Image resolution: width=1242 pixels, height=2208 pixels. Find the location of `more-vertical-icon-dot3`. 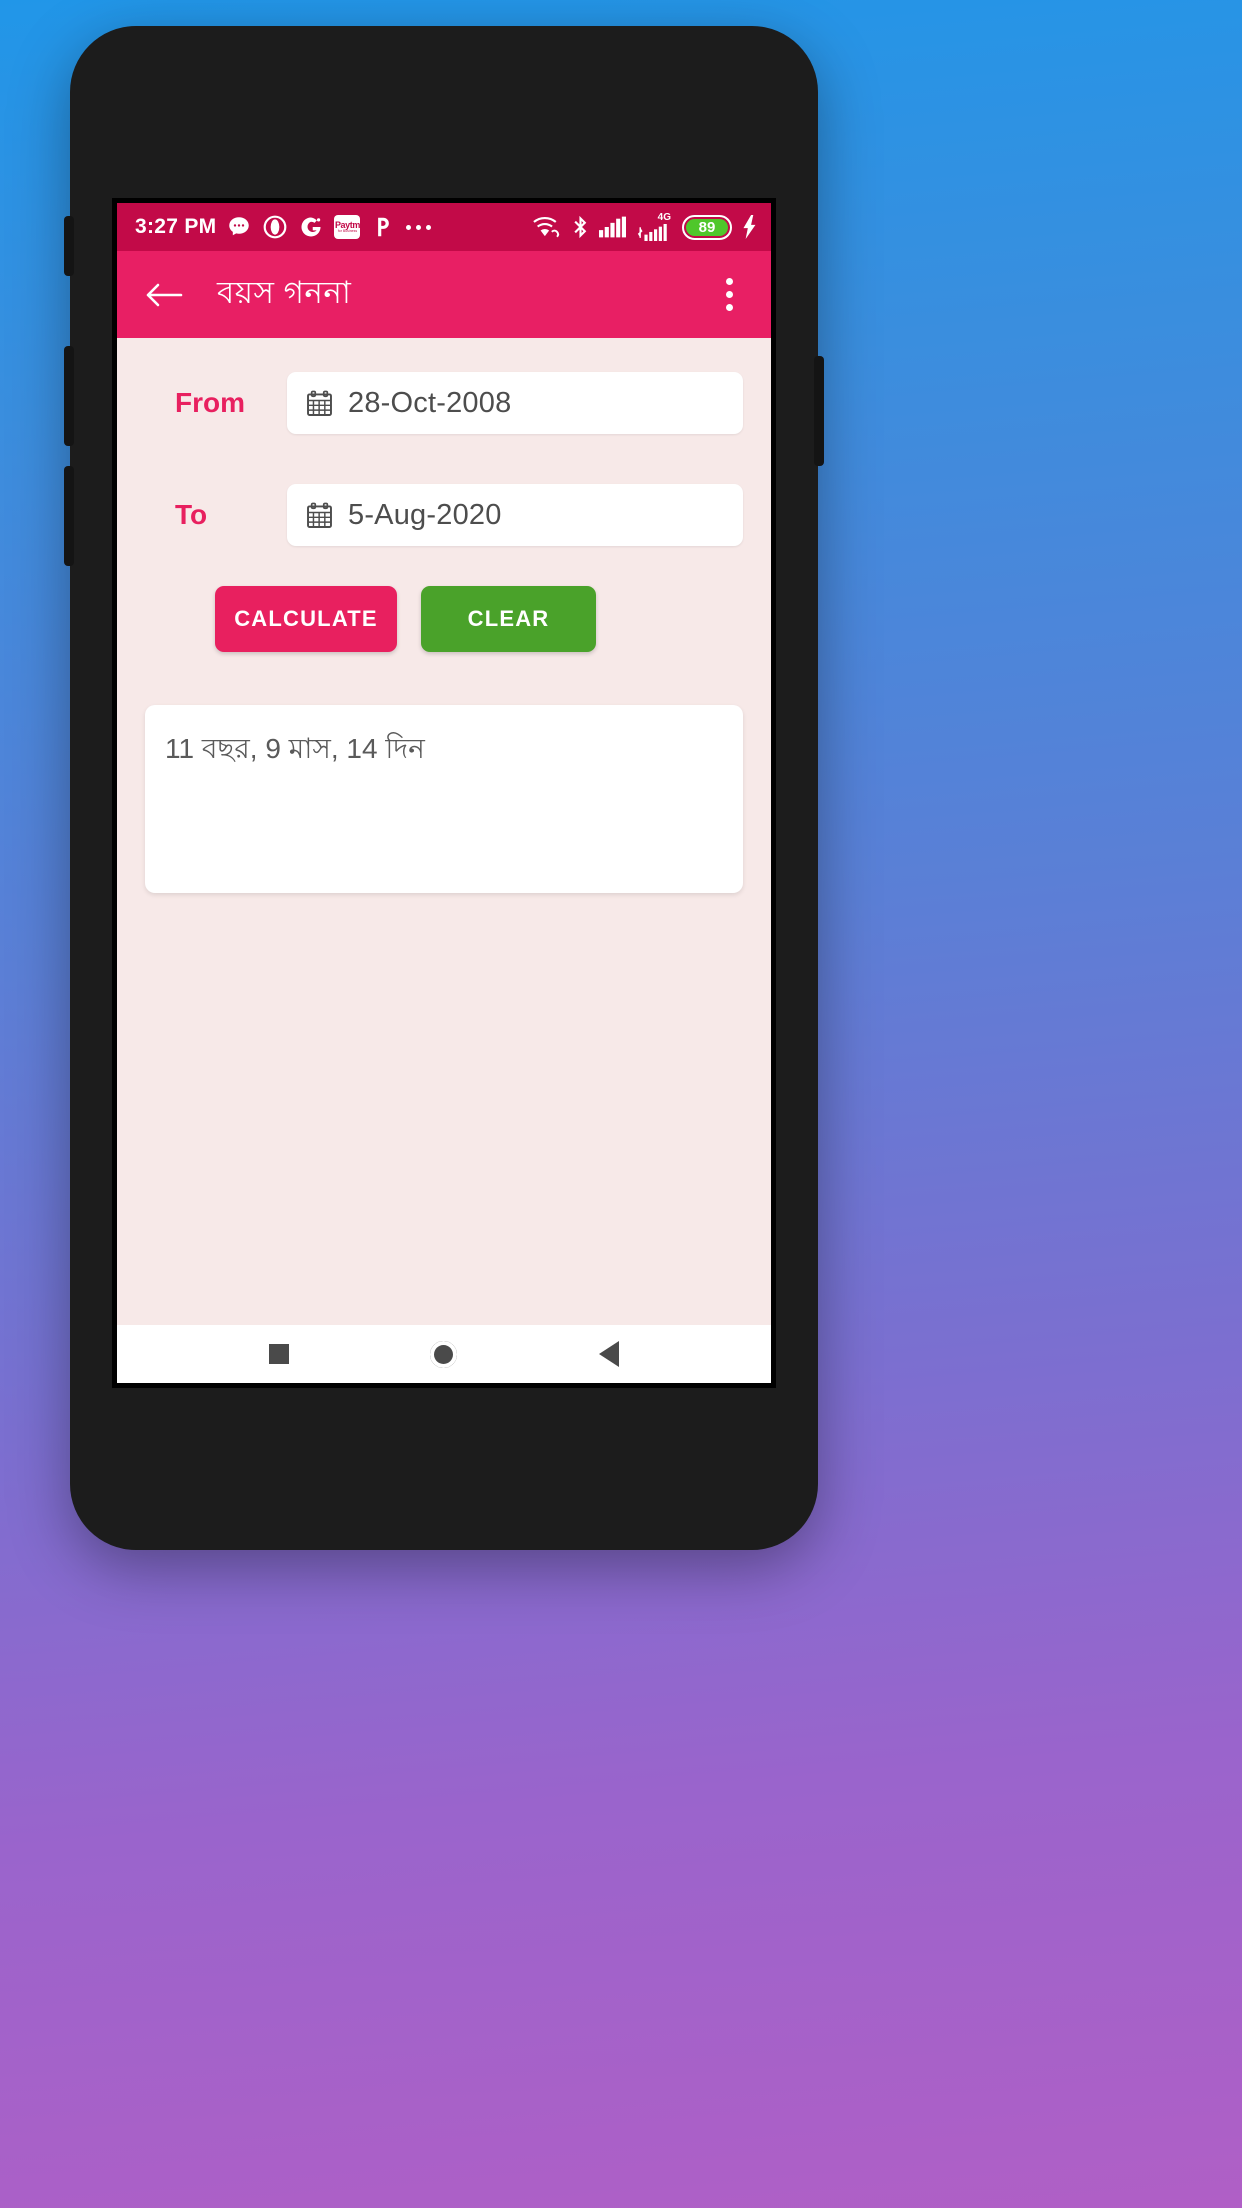

more-vertical-icon-dot3 is located at coordinates (729, 307).